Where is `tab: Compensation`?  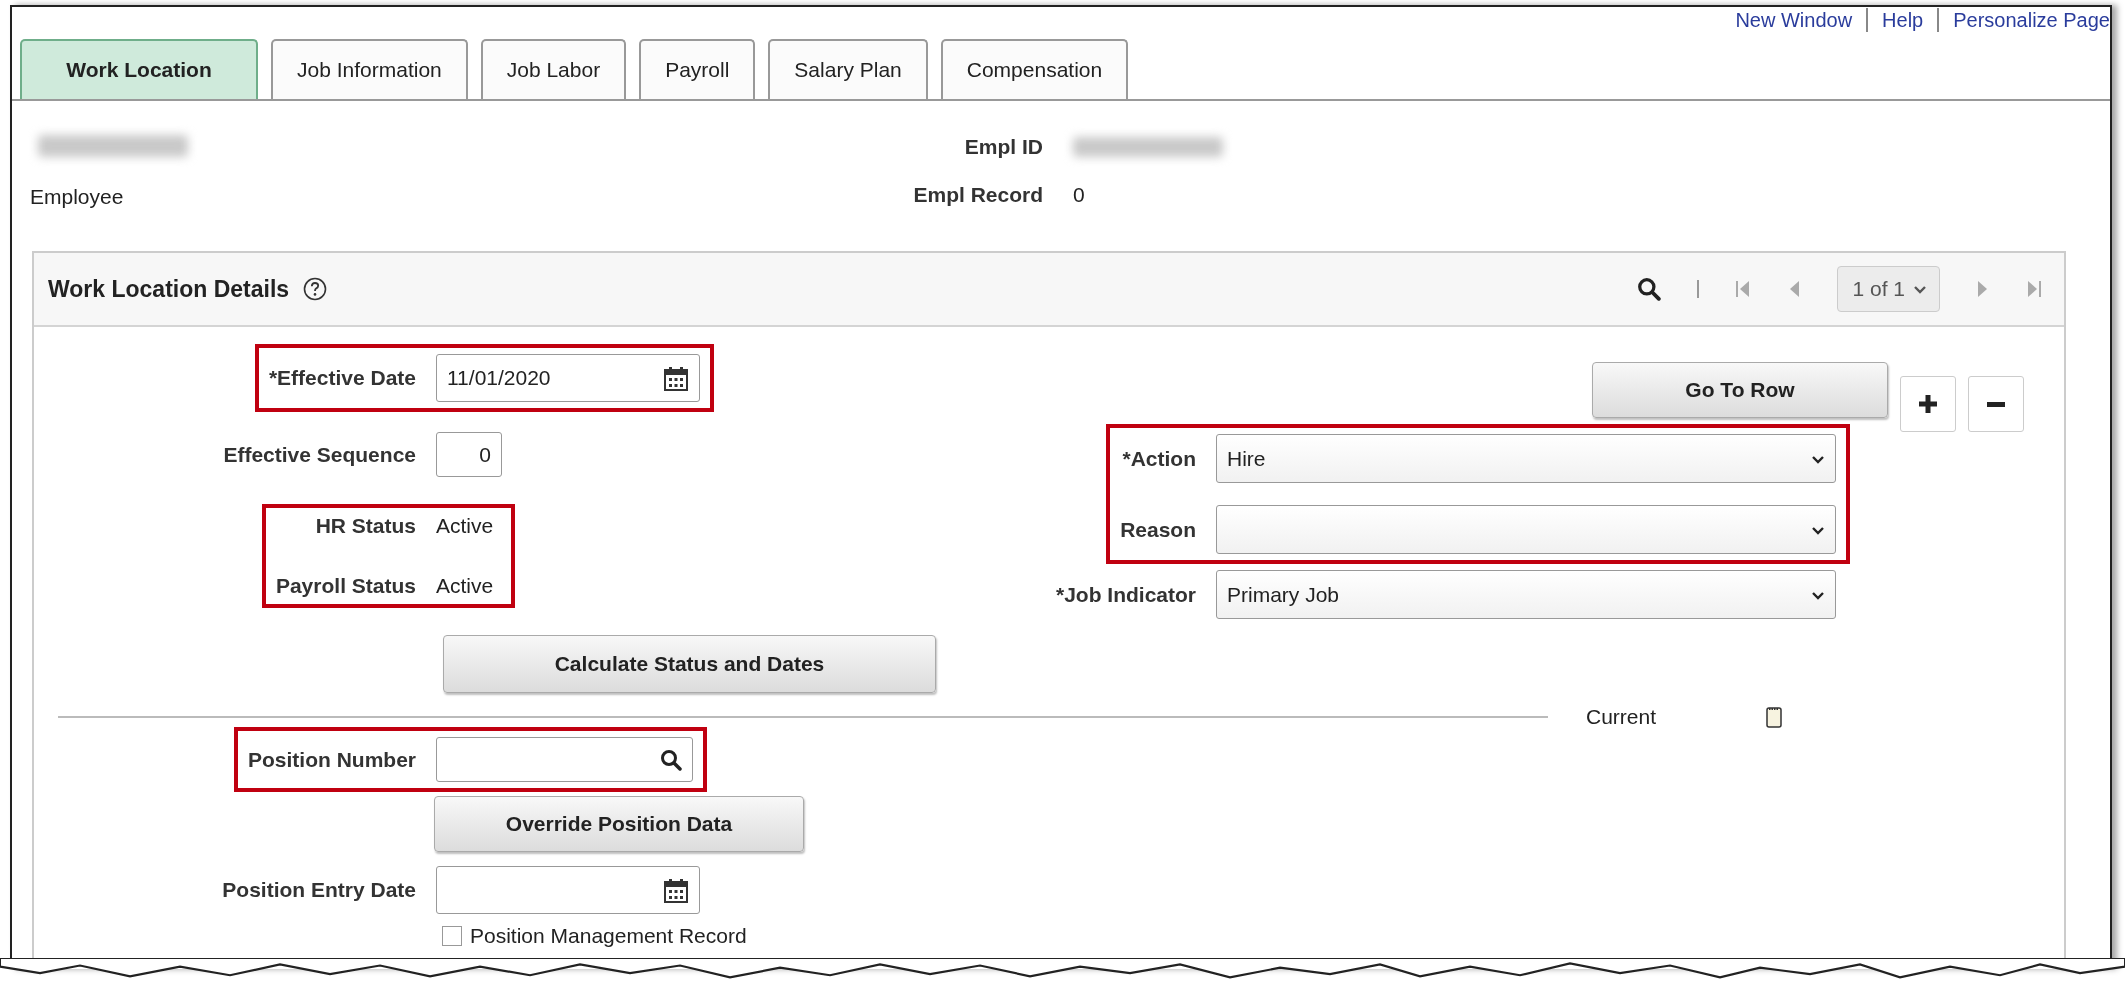 tab: Compensation is located at coordinates (1034, 69).